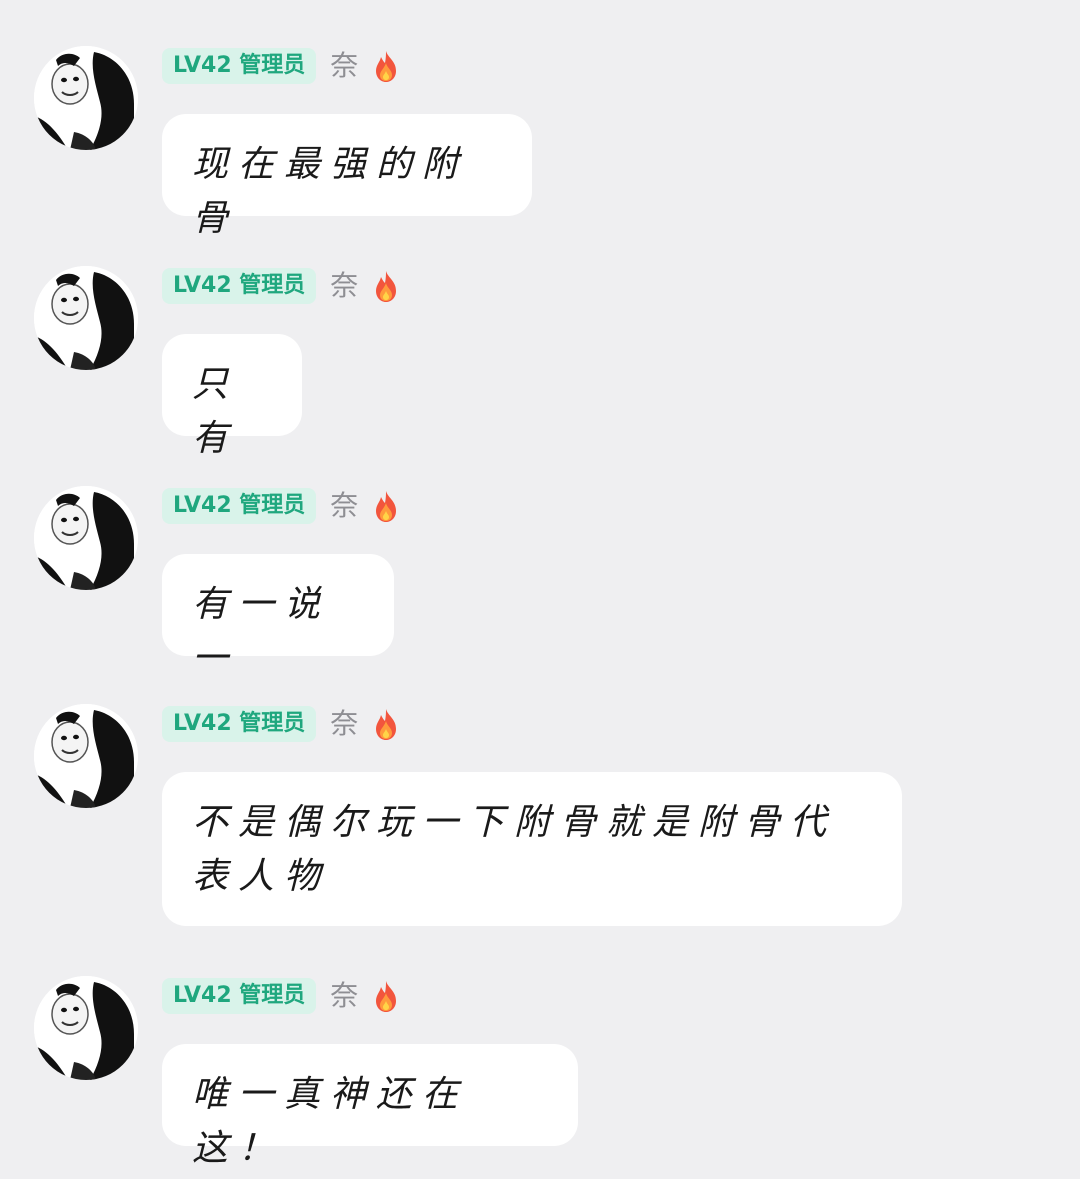  Describe the element at coordinates (532, 849) in the screenshot. I see `message-bubble: 不是偶尔玩一下附骨就是附骨代表人物` at that location.